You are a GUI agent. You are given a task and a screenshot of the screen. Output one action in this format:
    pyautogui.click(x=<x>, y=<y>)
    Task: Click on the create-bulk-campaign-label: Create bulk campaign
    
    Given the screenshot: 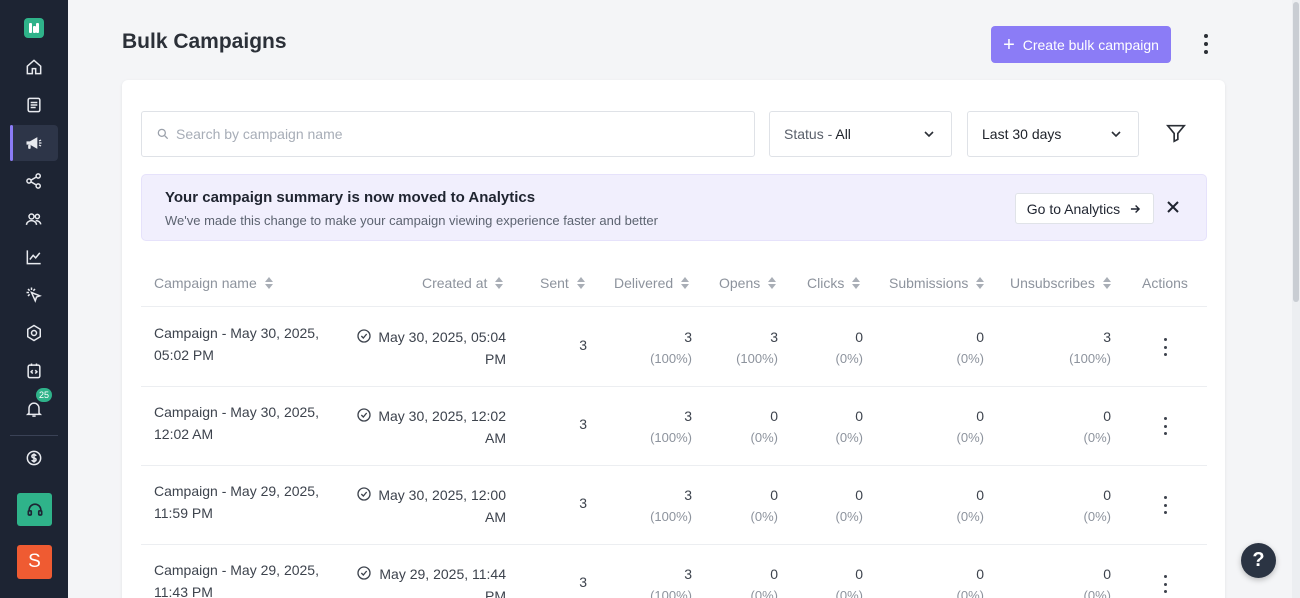 What is the action you would take?
    pyautogui.click(x=1090, y=44)
    